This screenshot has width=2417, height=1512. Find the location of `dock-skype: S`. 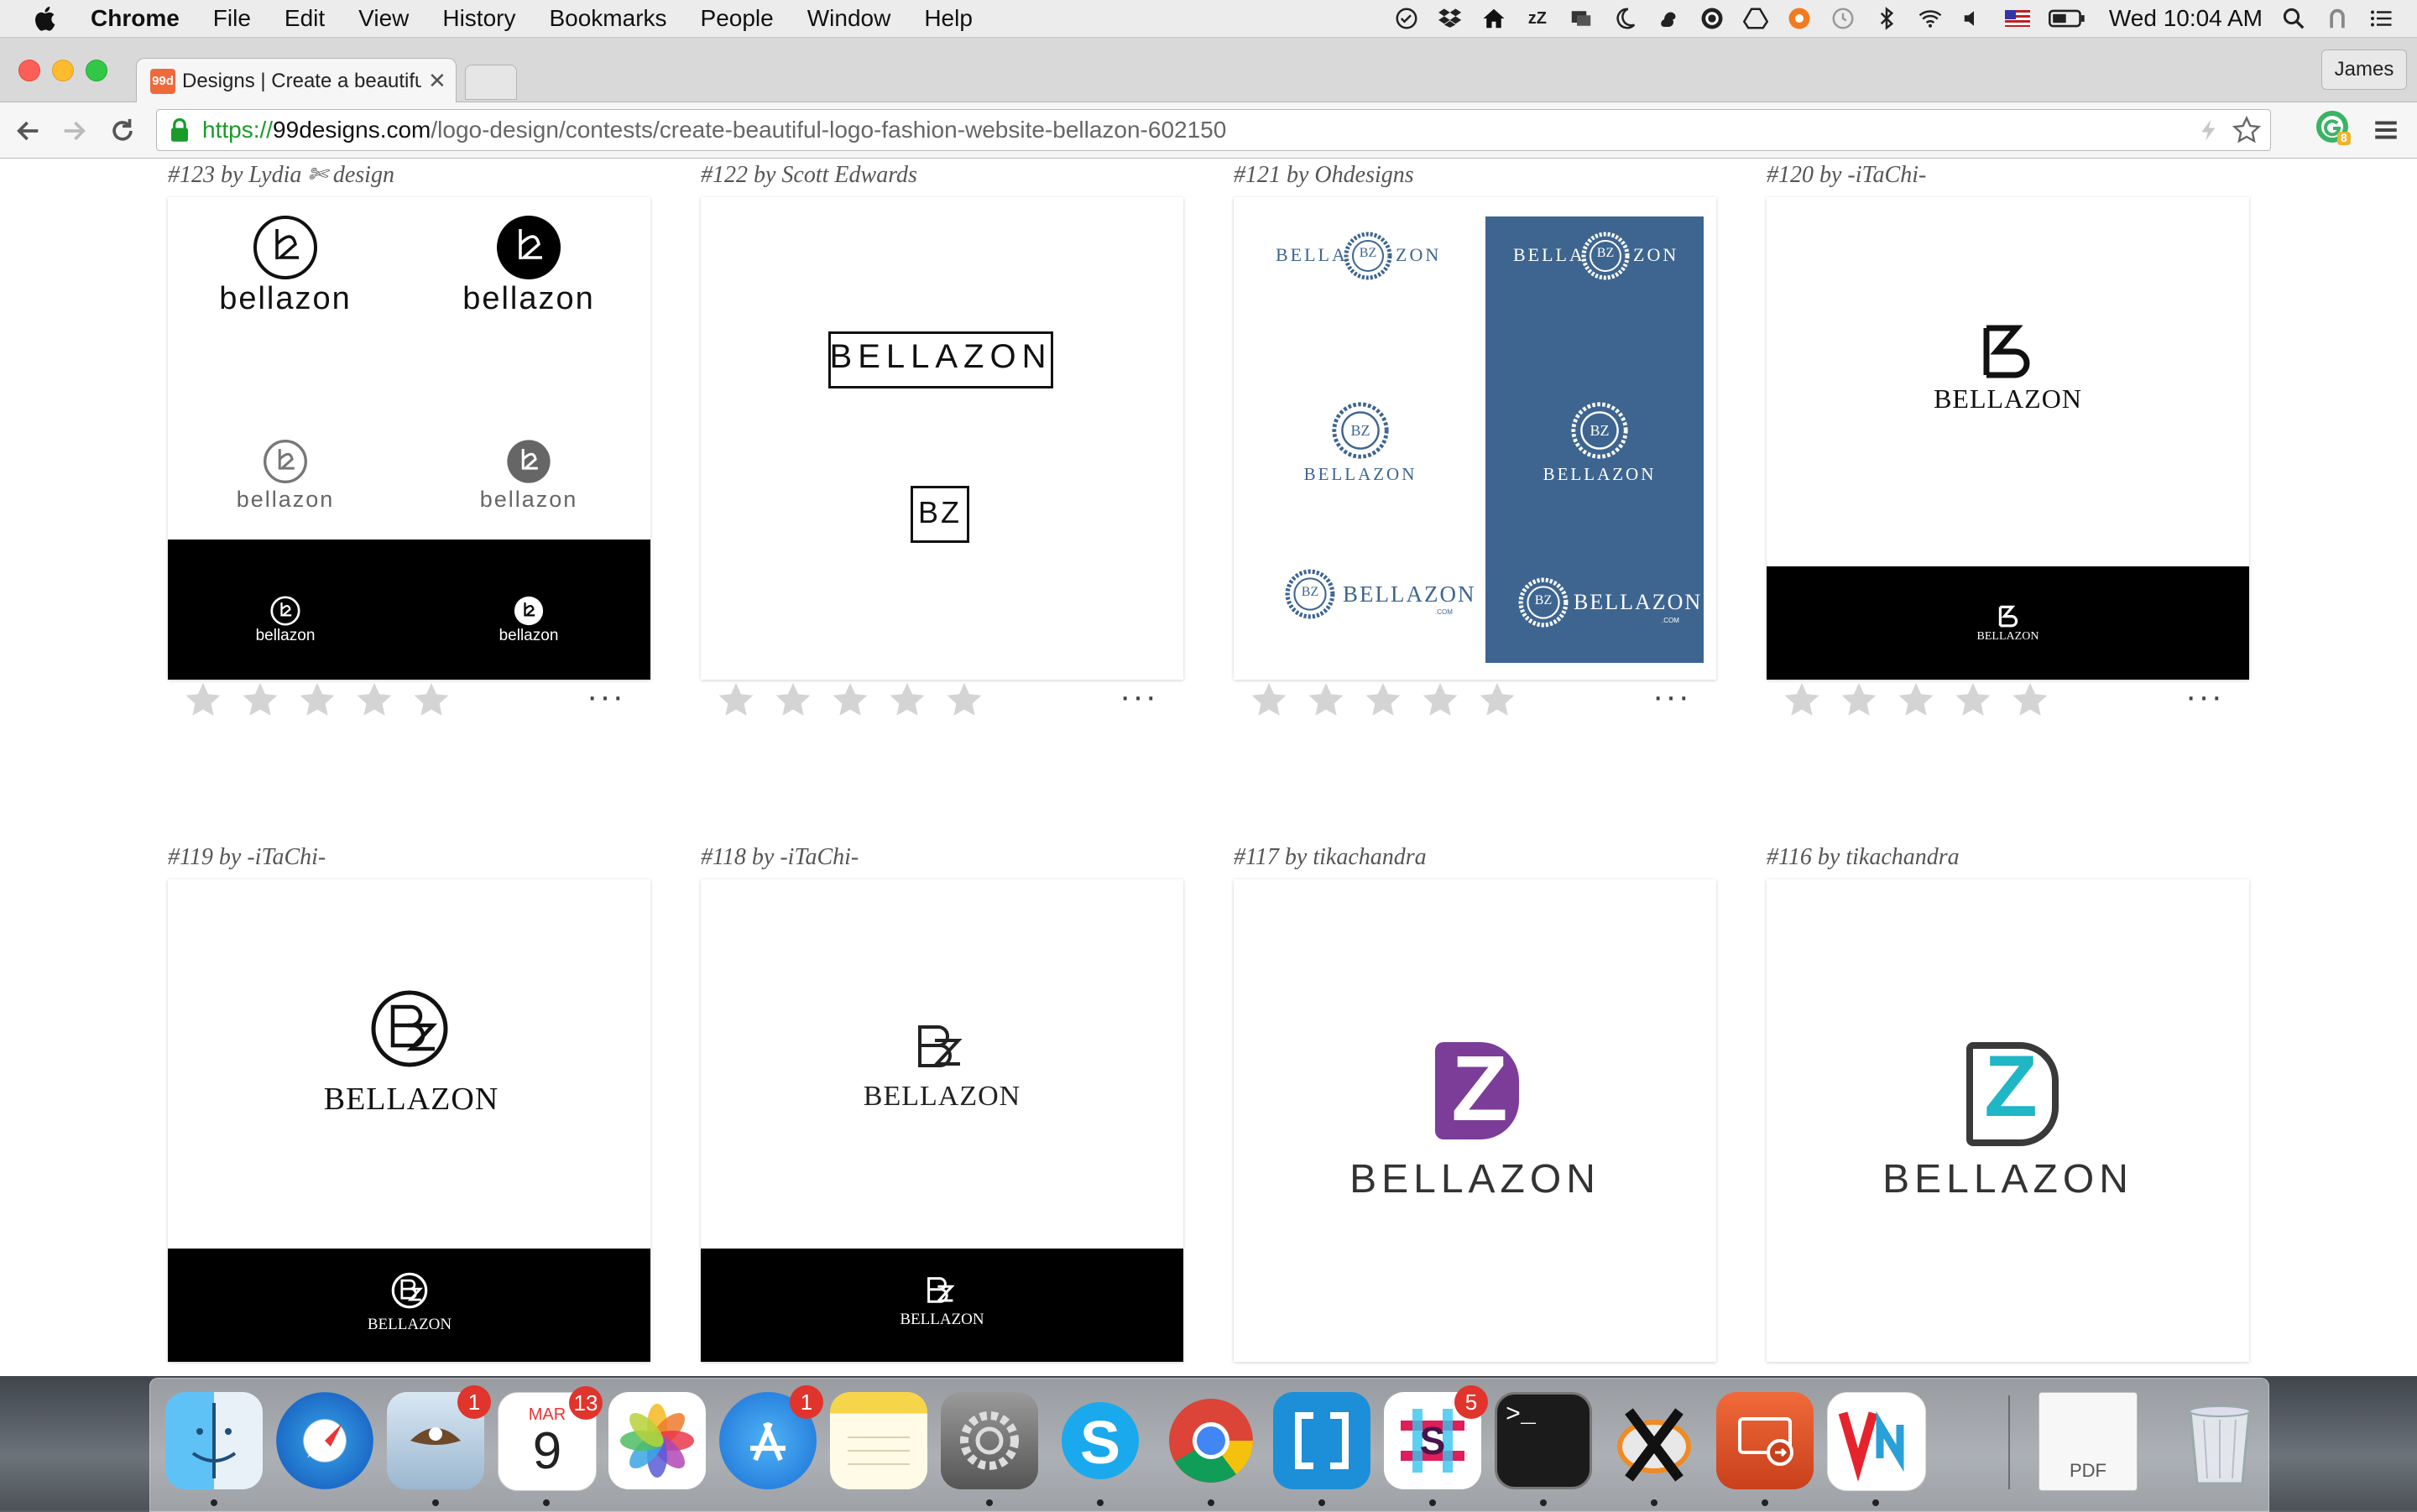

dock-skype: S is located at coordinates (1100, 1441).